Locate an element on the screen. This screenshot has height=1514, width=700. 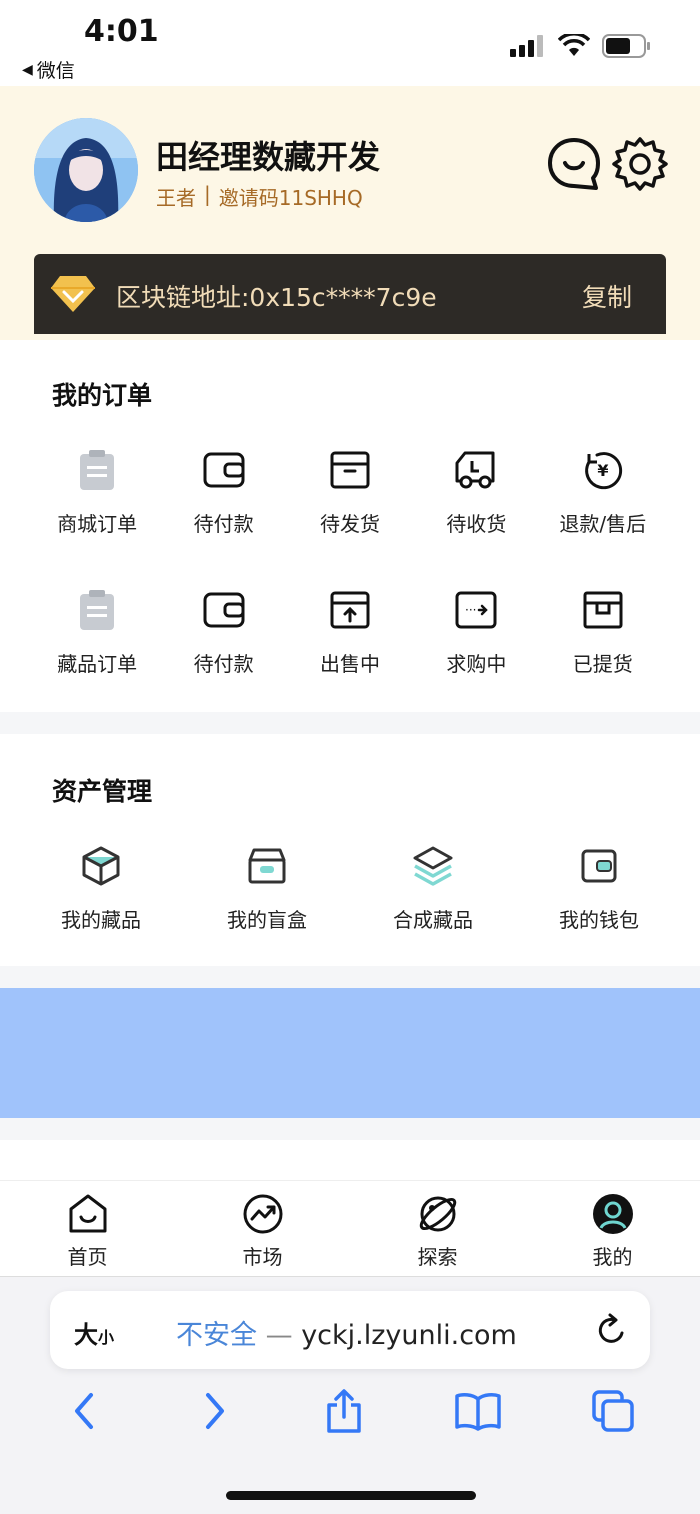
planet-icon is located at coordinates (437, 1214).